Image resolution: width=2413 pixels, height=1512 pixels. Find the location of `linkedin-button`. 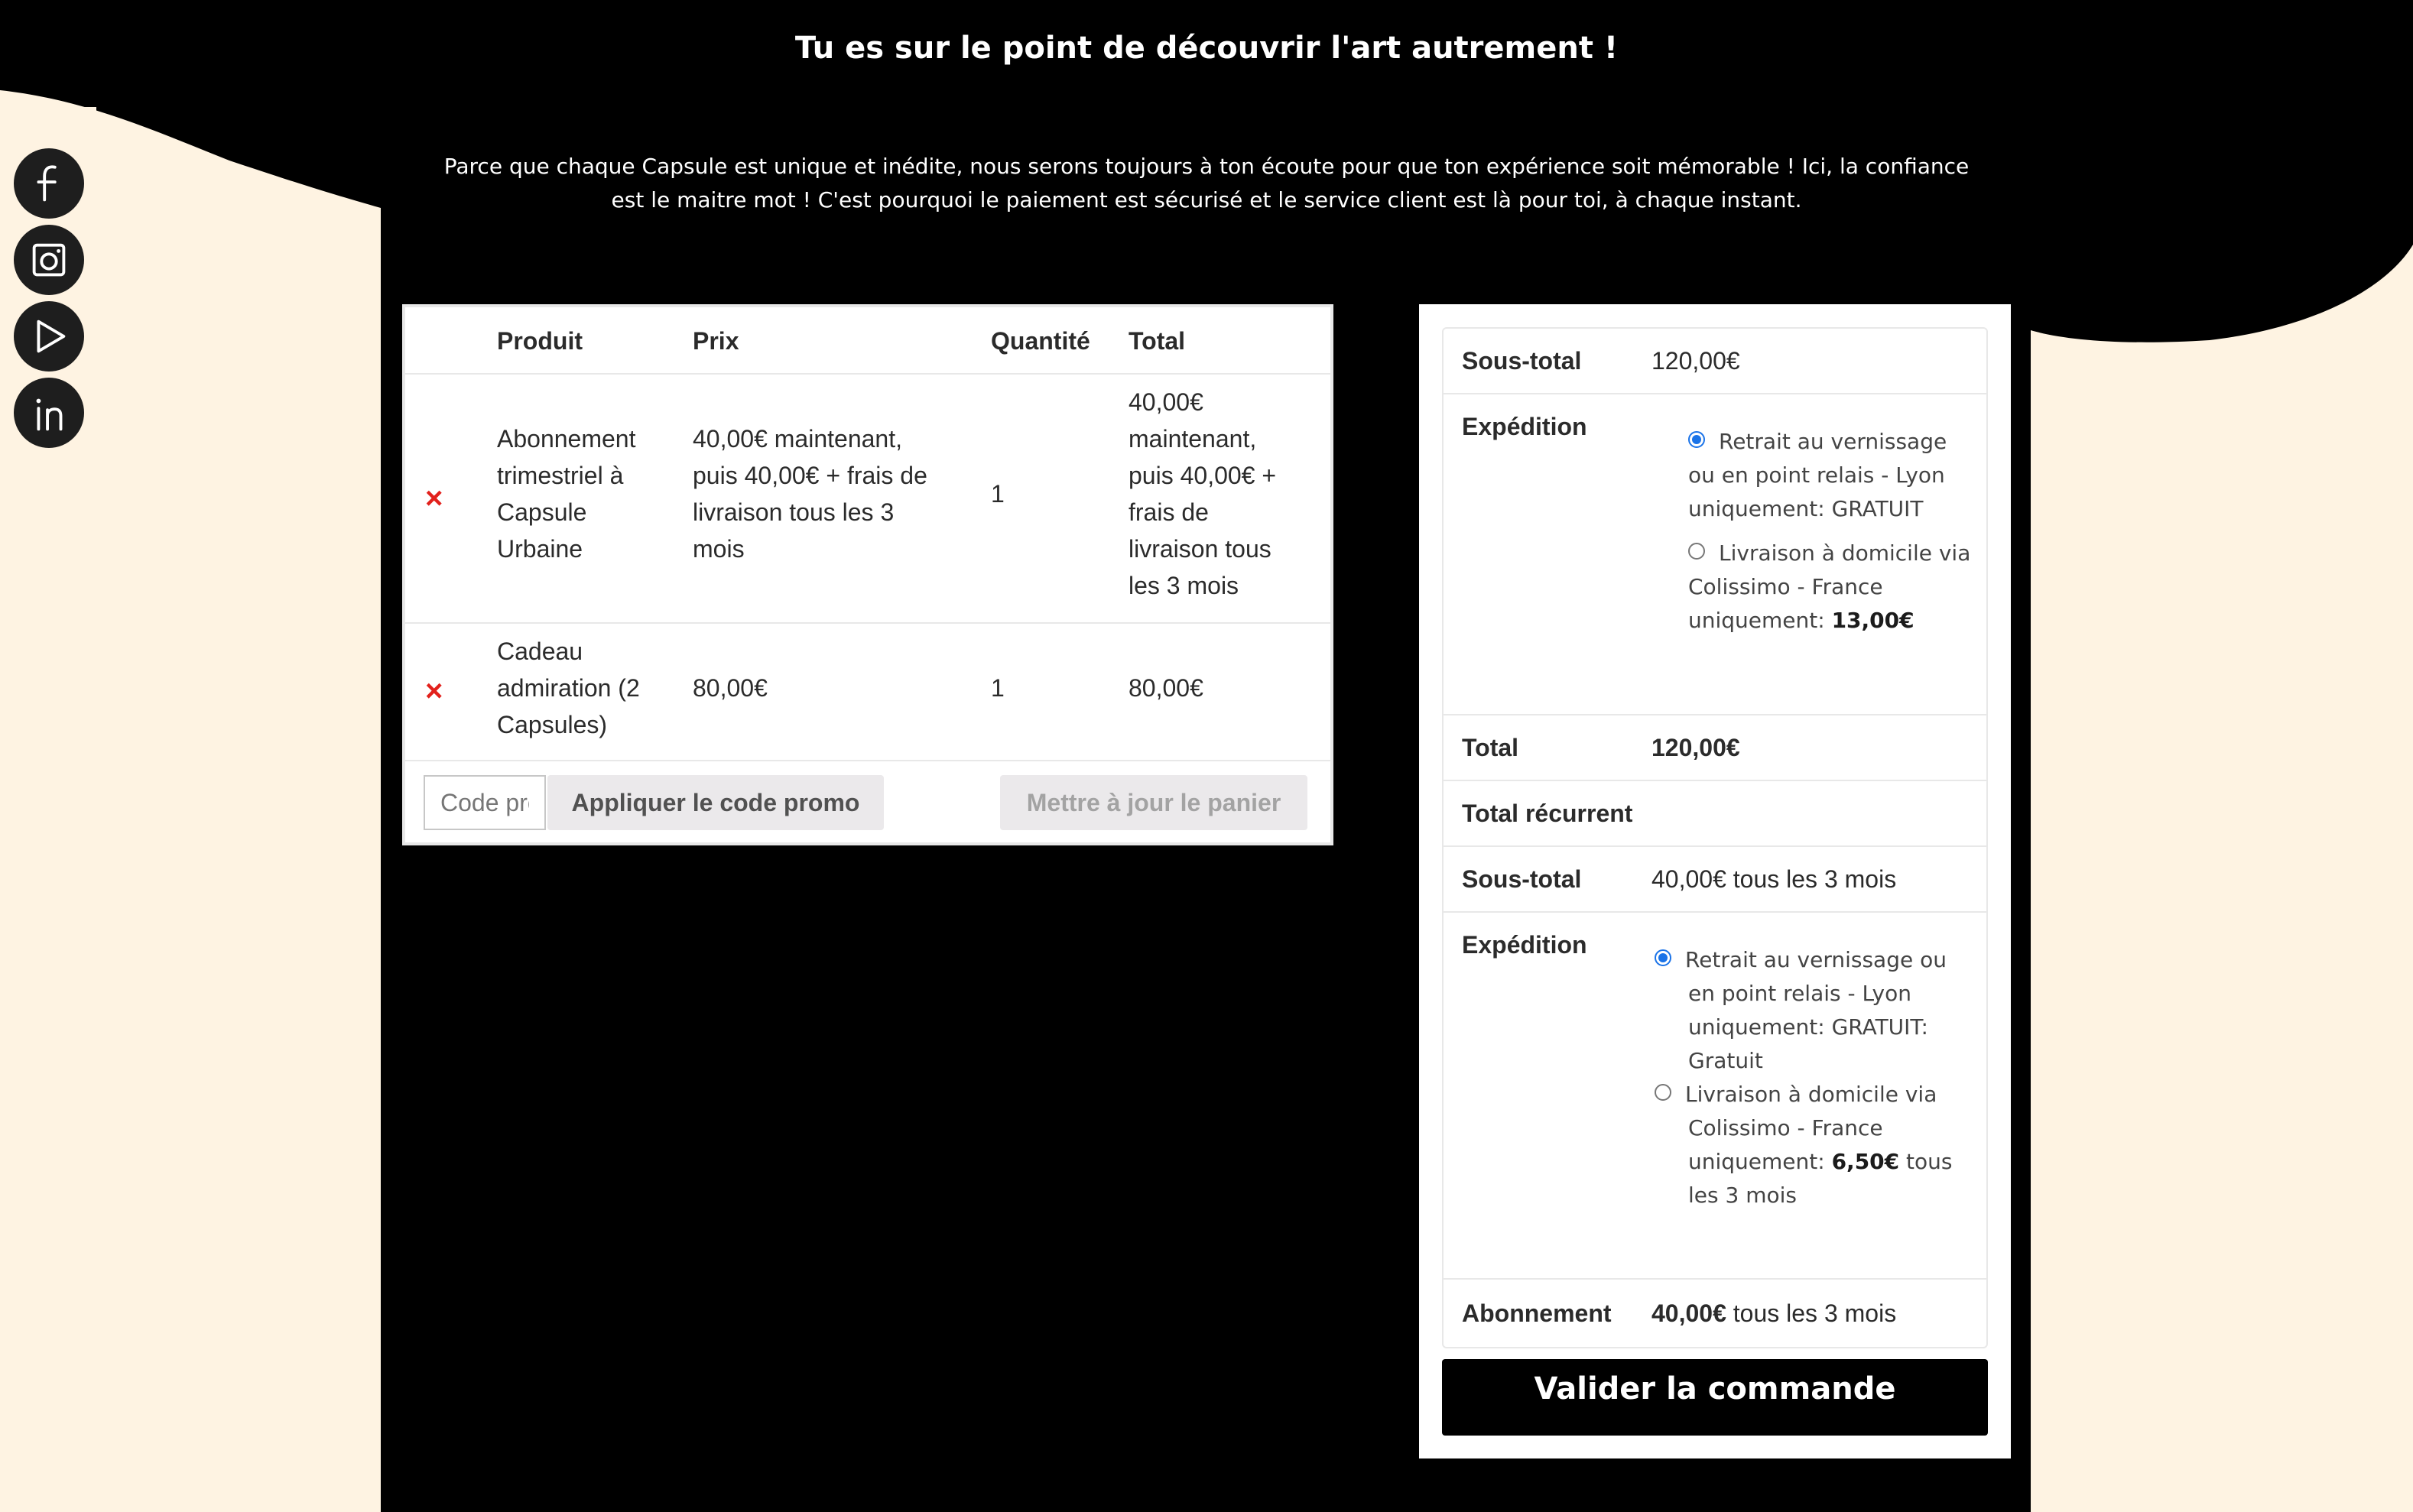

linkedin-button is located at coordinates (49, 413).